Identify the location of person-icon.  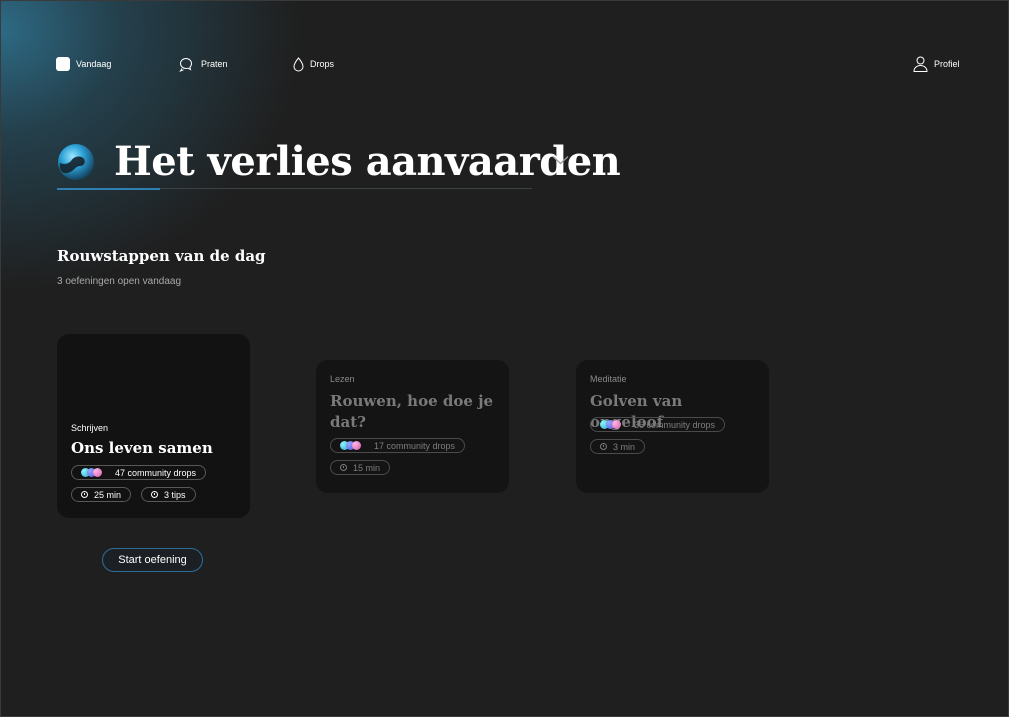
(920, 64).